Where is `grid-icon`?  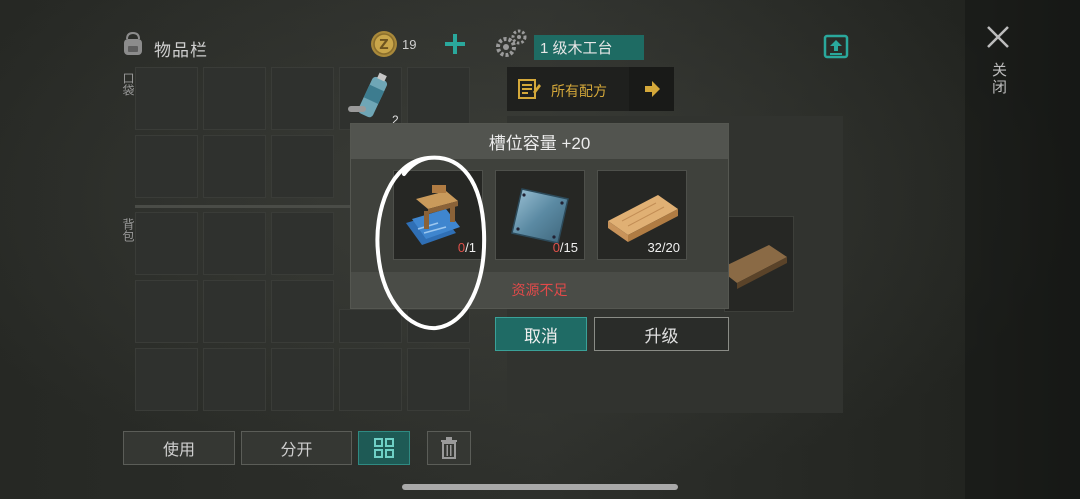
grid-icon is located at coordinates (384, 448).